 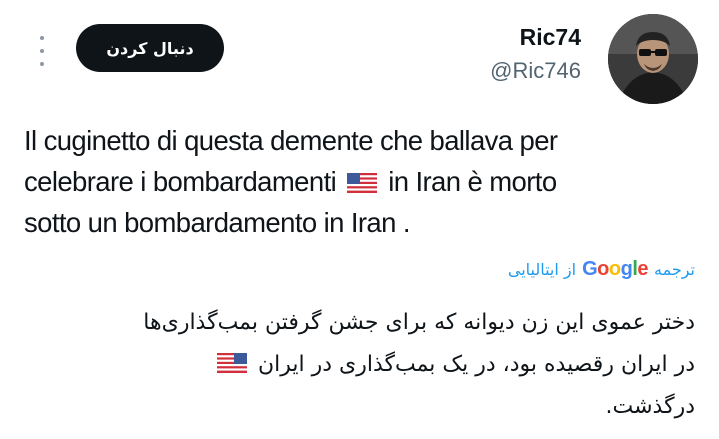 What do you see at coordinates (217, 222) in the screenshot?
I see `tweet-line: sotto un bombardamento in Iran .` at bounding box center [217, 222].